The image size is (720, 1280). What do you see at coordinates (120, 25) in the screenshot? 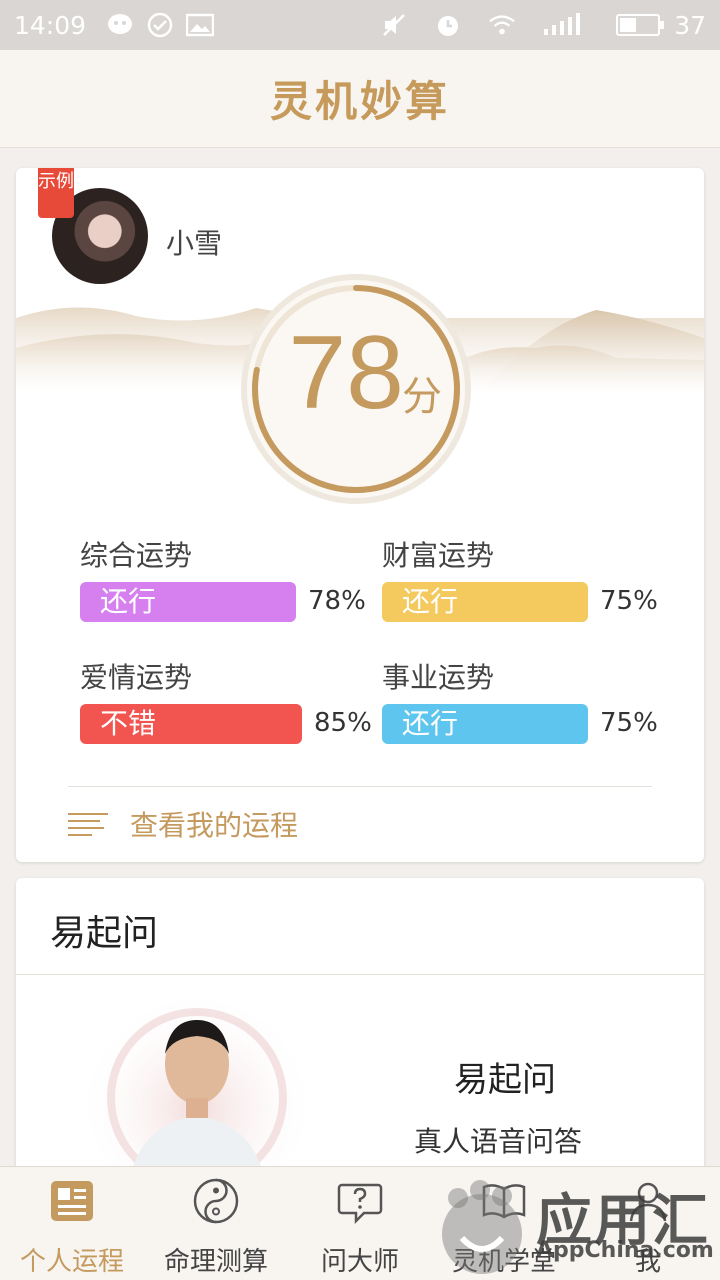
I see `chat-bubble-icon` at bounding box center [120, 25].